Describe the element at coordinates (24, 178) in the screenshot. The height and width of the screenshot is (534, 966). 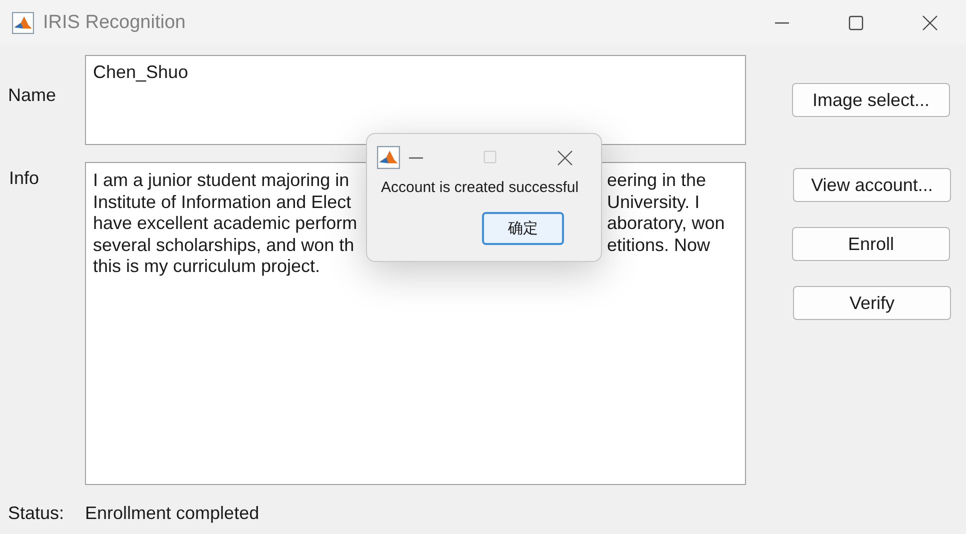
I see `info-label: Info` at that location.